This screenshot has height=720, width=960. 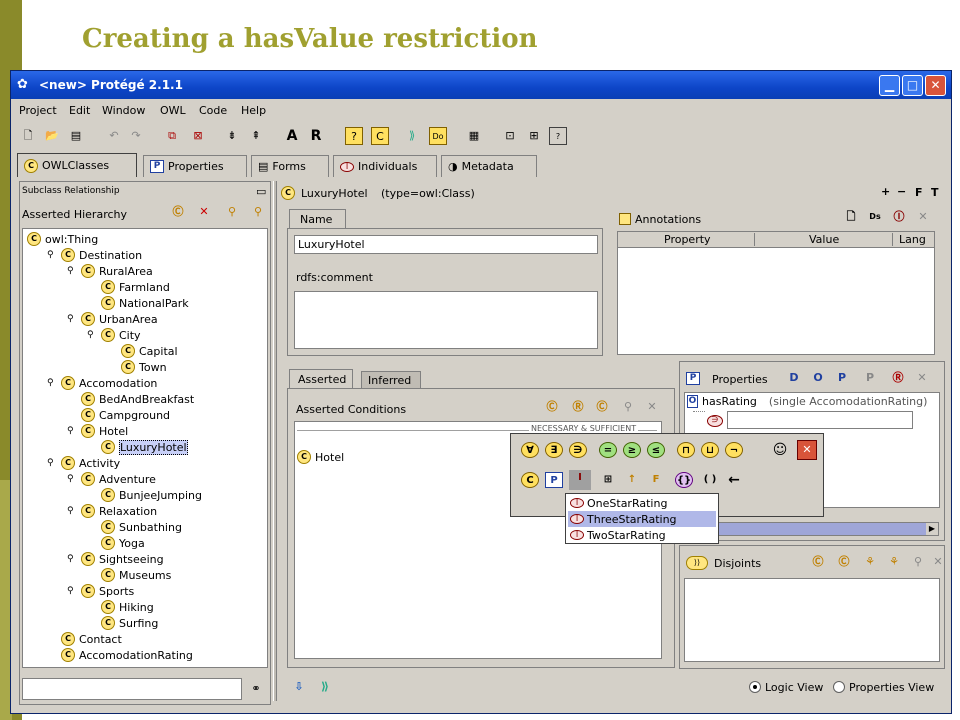 I want to click on column-lang: Lang, so click(x=909, y=239).